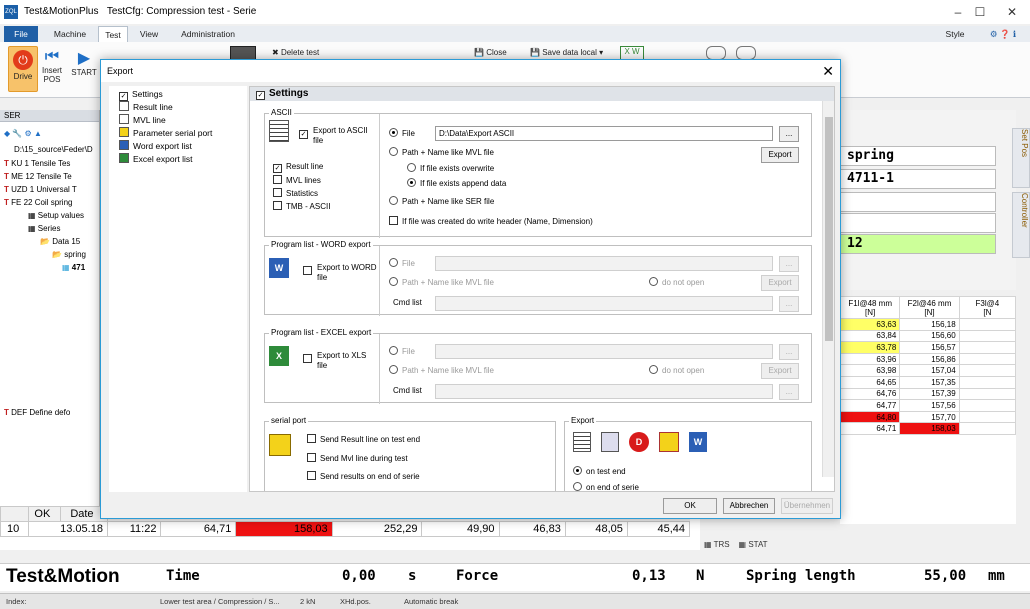 This screenshot has width=1030, height=609. Describe the element at coordinates (604, 351) in the screenshot. I see `excel-file-input` at that location.